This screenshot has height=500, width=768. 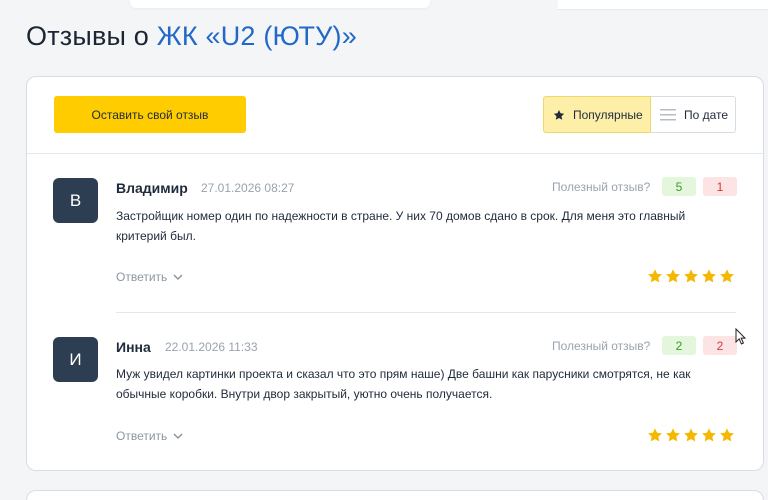 I want to click on list-icon, so click(x=668, y=114).